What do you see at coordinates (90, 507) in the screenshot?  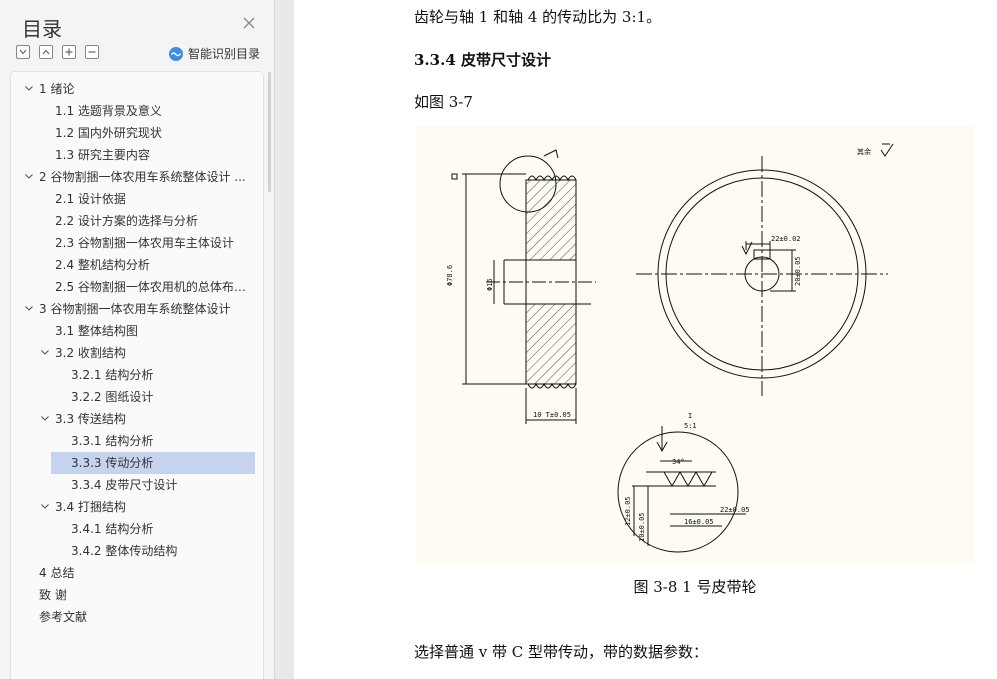 I see `toc-item-label: 3.4 打捆结构` at bounding box center [90, 507].